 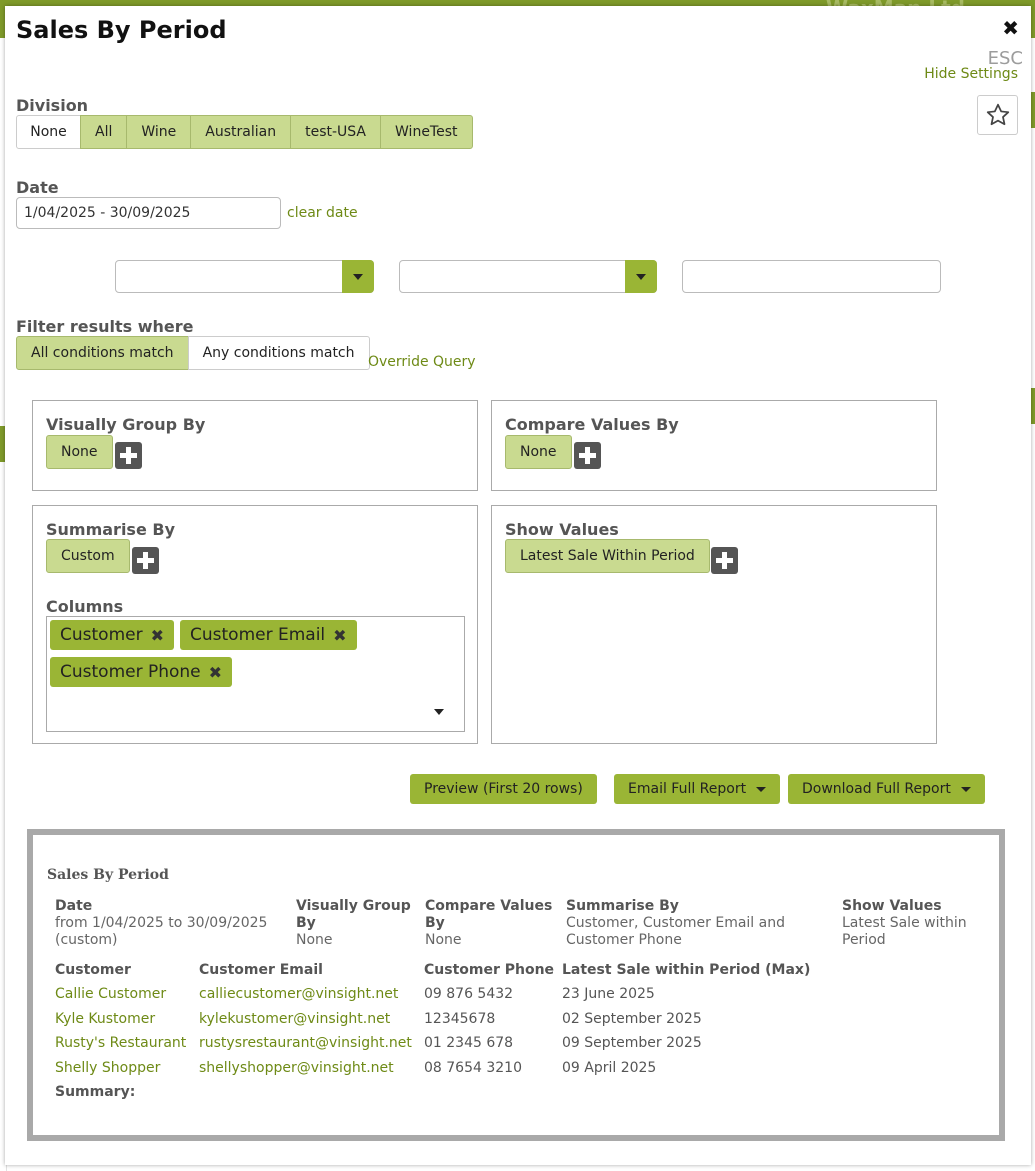 What do you see at coordinates (489, 914) in the screenshot?
I see `report-meta-heading: Compare Values By` at bounding box center [489, 914].